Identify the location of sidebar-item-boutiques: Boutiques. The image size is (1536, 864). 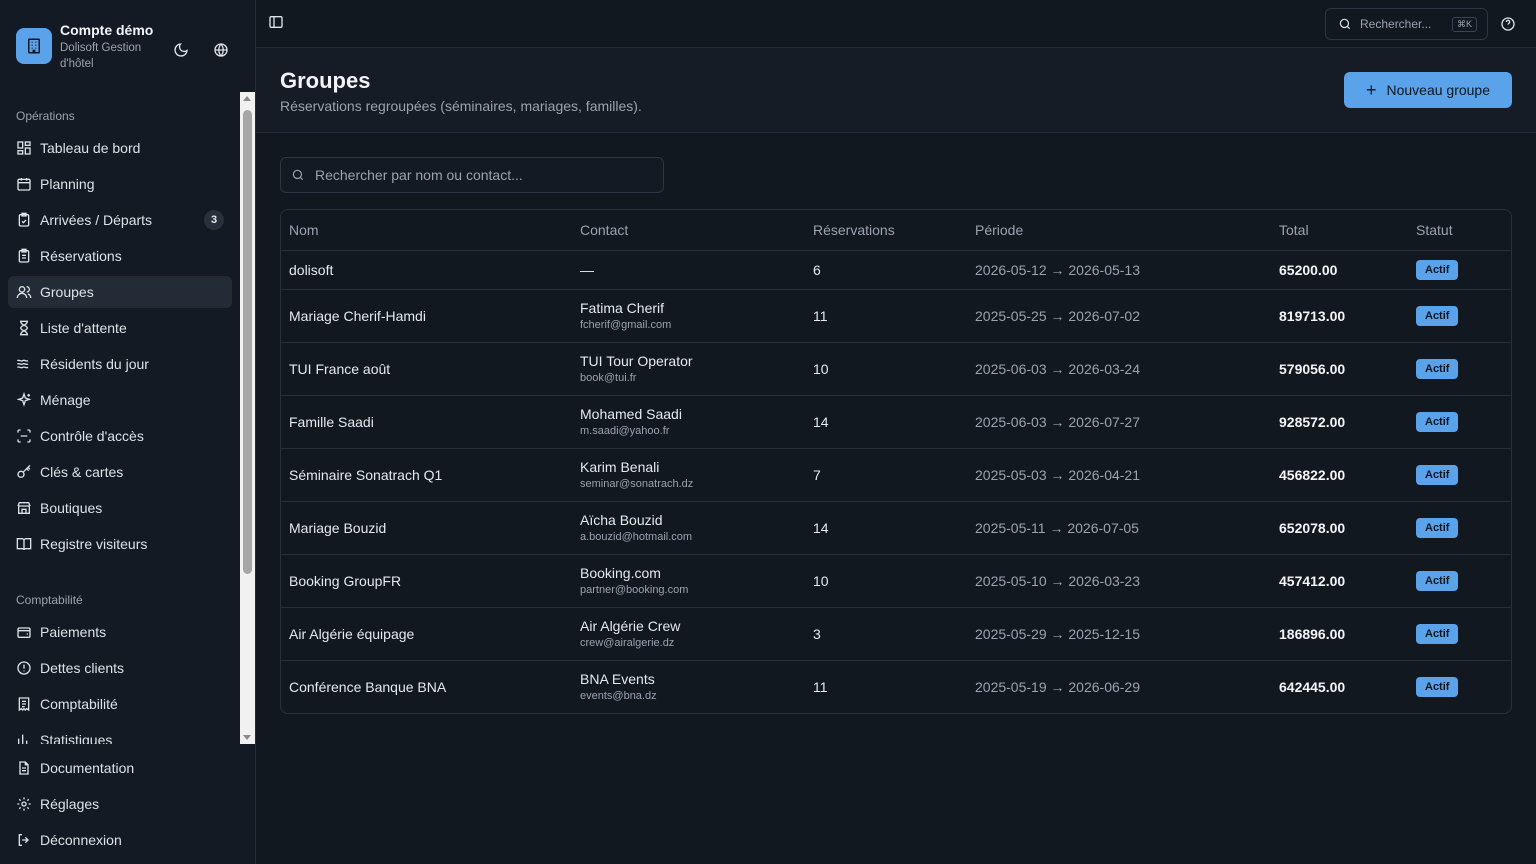
(120, 508).